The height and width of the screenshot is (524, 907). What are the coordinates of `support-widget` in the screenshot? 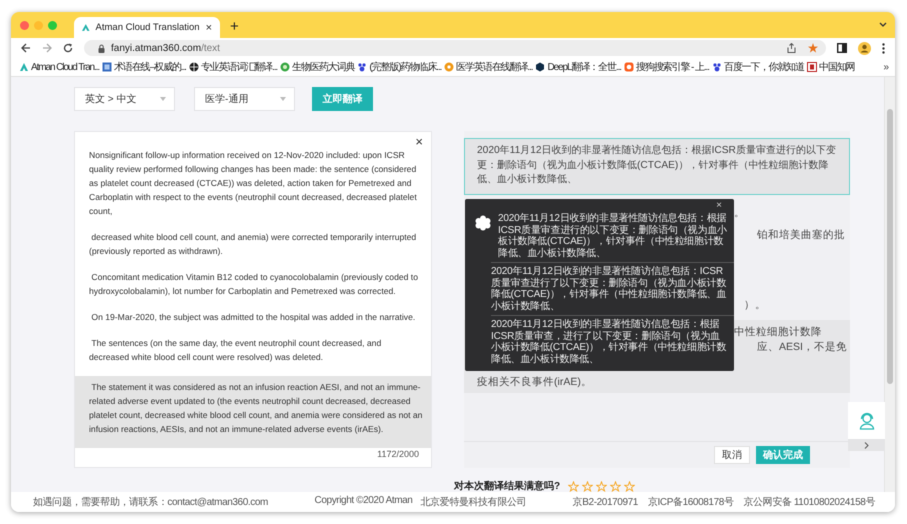 It's located at (866, 420).